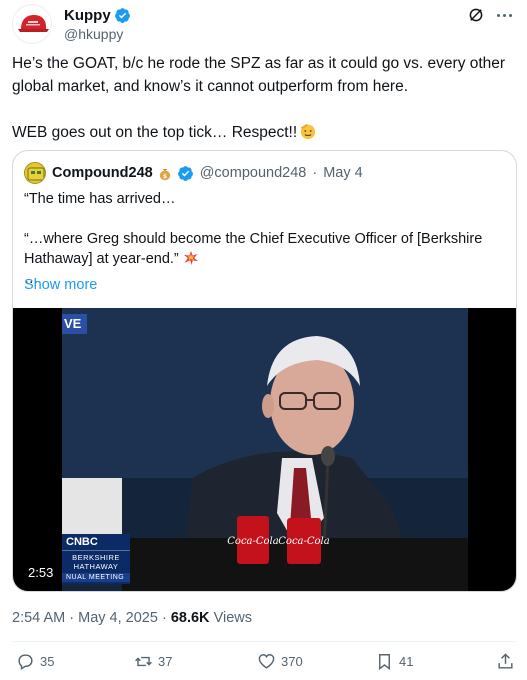 This screenshot has width=527, height=680. I want to click on share-button, so click(505, 661).